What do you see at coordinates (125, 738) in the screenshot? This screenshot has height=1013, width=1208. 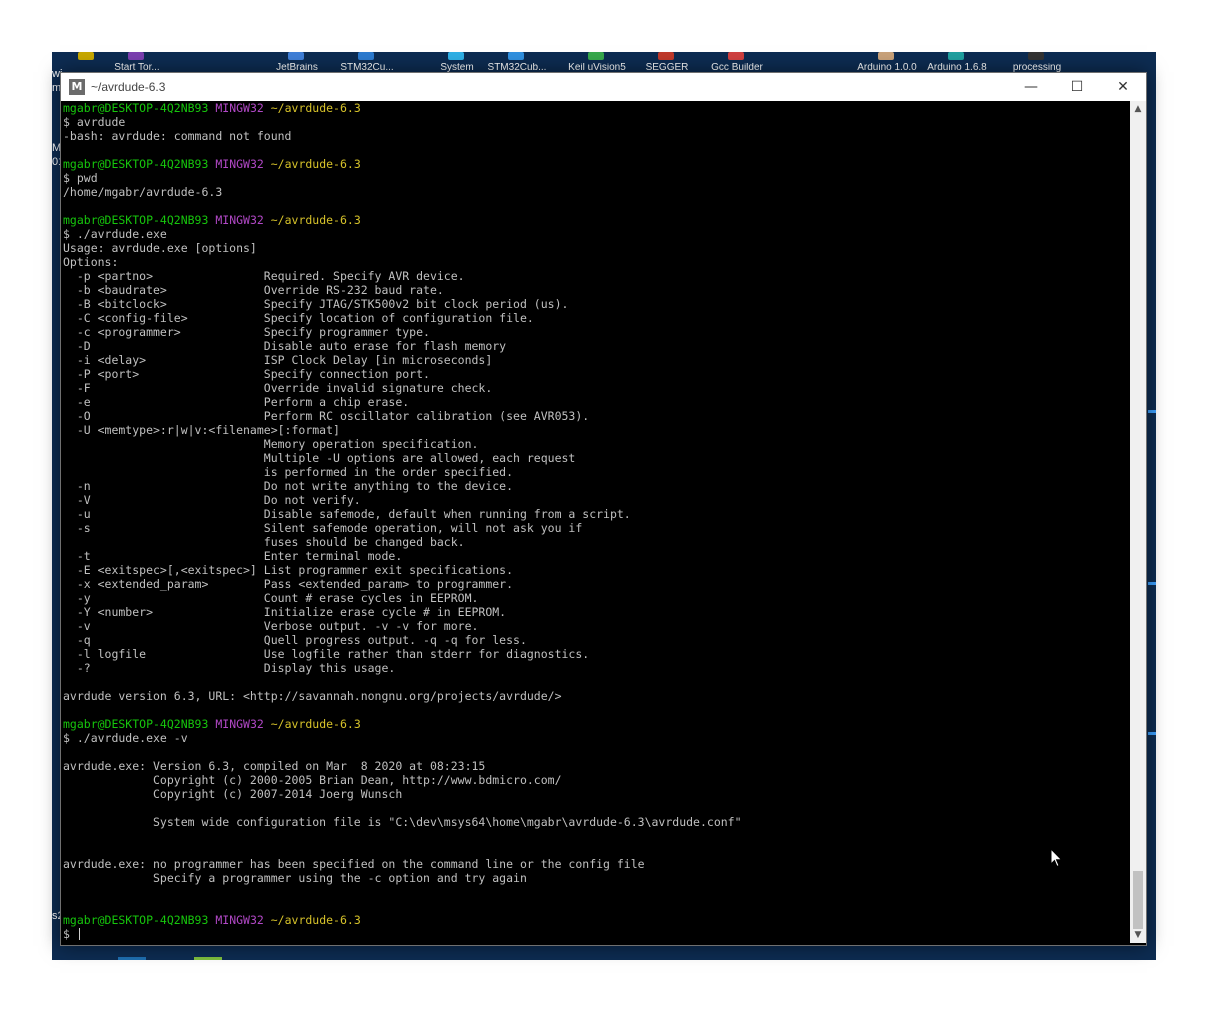 I see `output-line: $ ./avrdude.exe -v` at bounding box center [125, 738].